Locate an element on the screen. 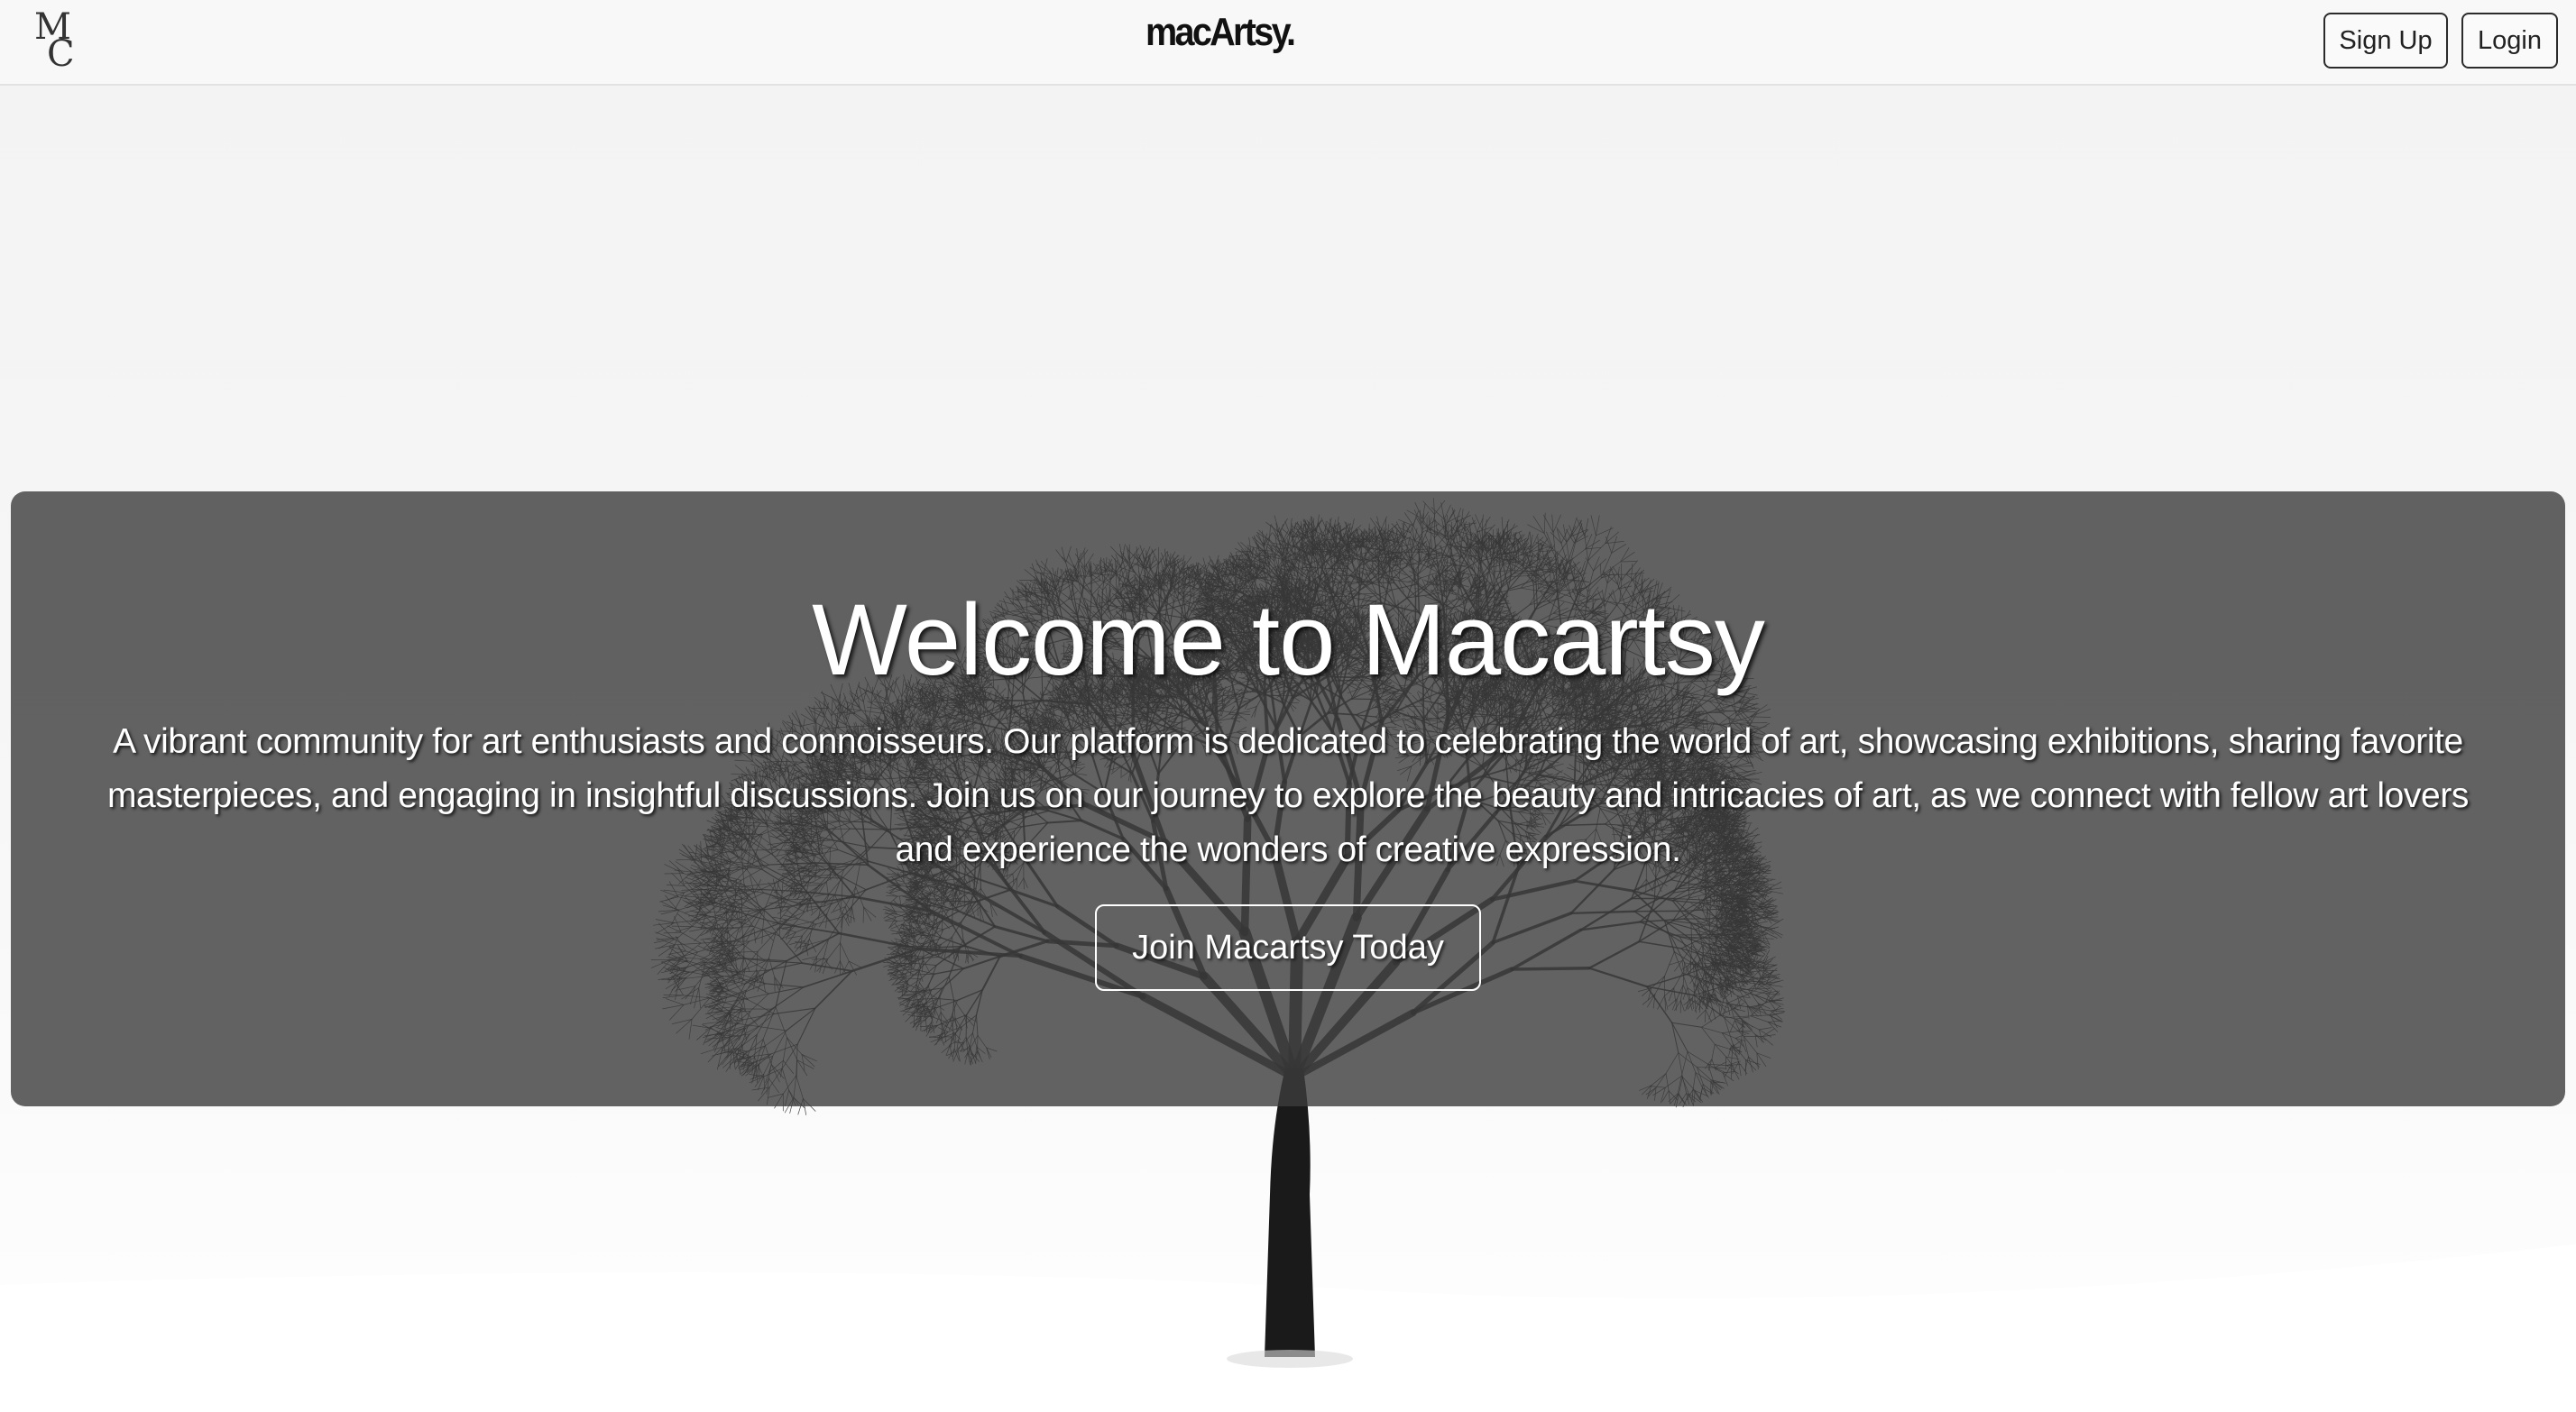 Image resolution: width=2576 pixels, height=1412 pixels. brand-wordmark: macArtsy. is located at coordinates (1221, 32).